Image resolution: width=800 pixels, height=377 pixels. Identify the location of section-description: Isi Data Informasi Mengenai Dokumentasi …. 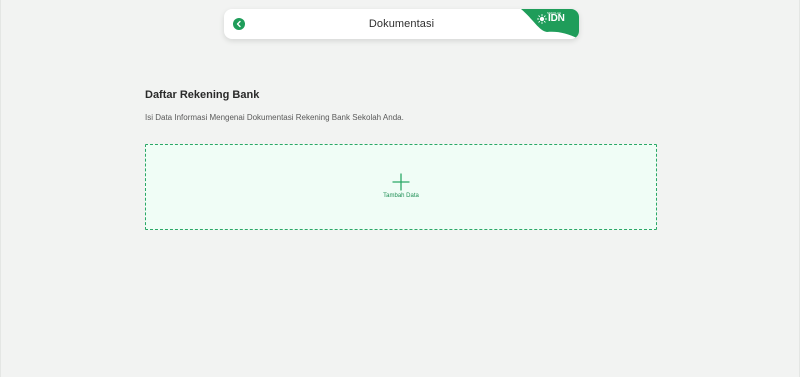
(274, 117).